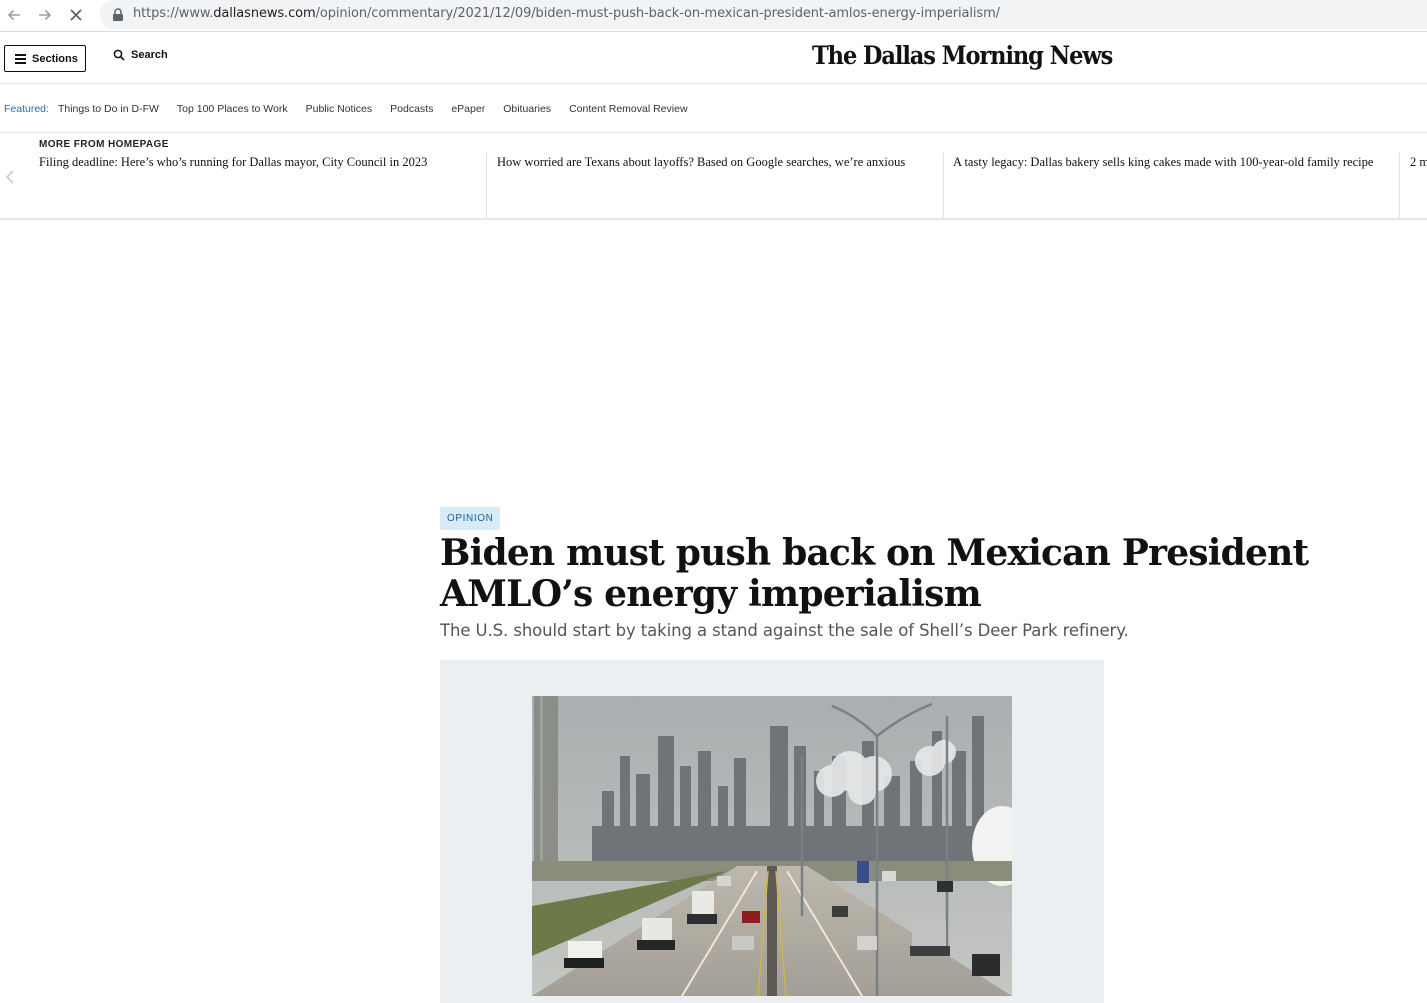 The height and width of the screenshot is (1003, 1427). Describe the element at coordinates (26, 108) in the screenshot. I see `featured-label: Featured:` at that location.